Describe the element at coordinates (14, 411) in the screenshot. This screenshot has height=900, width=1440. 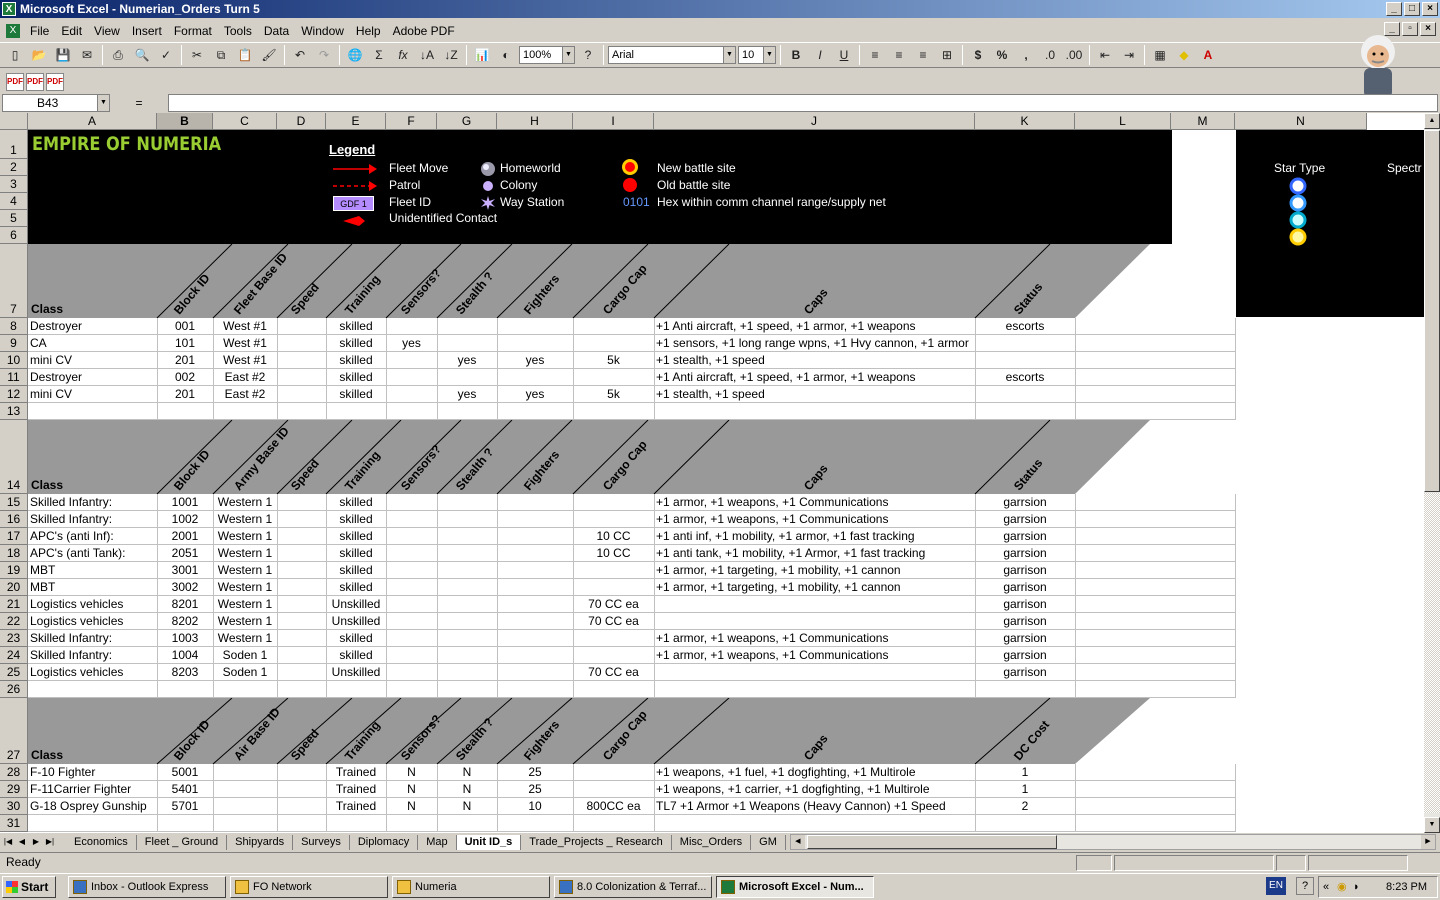
I see `row-header: 13` at that location.